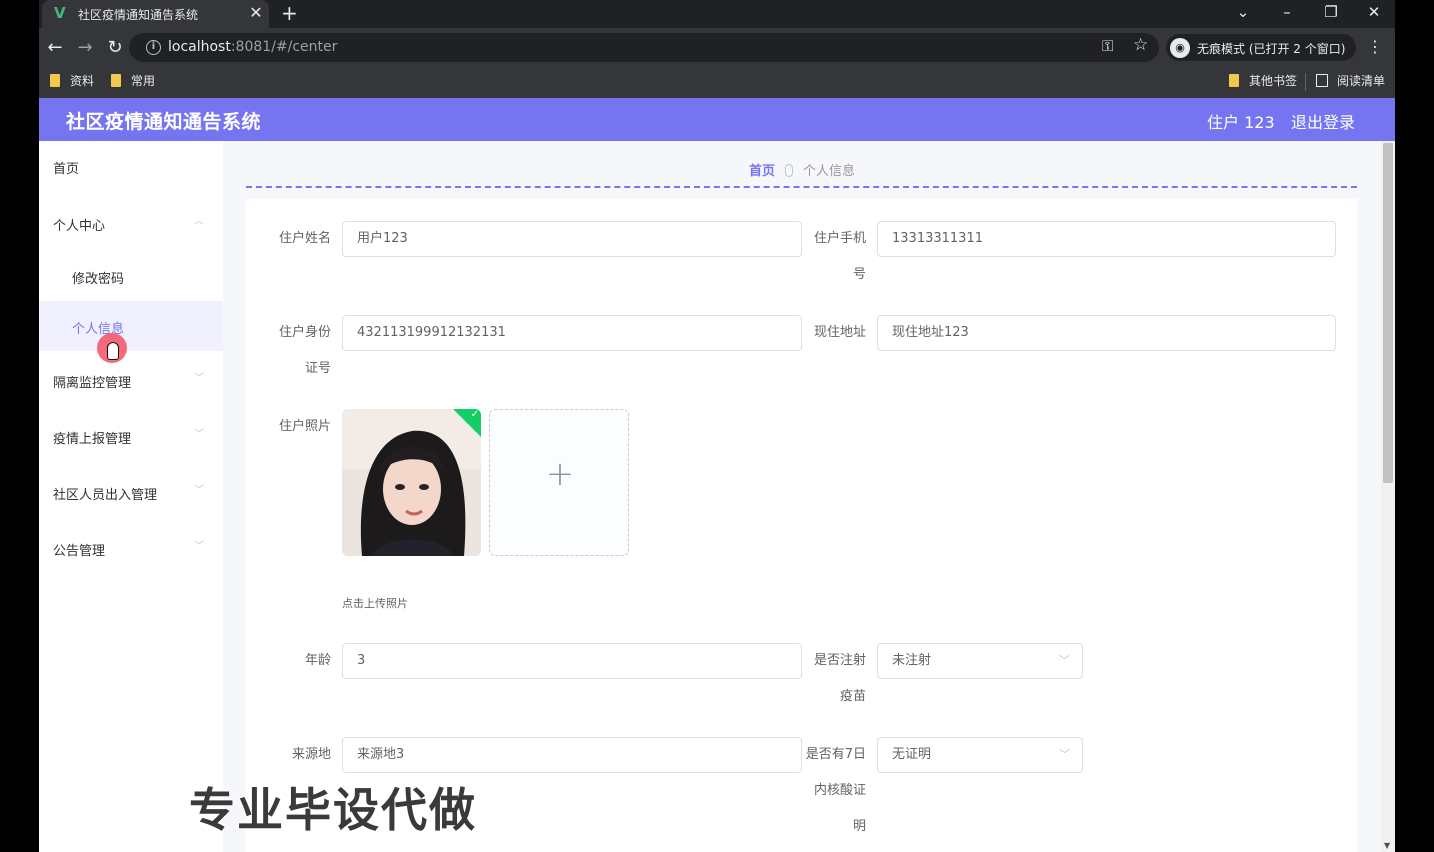  Describe the element at coordinates (789, 170) in the screenshot. I see `breadcrumb-separator-icon` at that location.